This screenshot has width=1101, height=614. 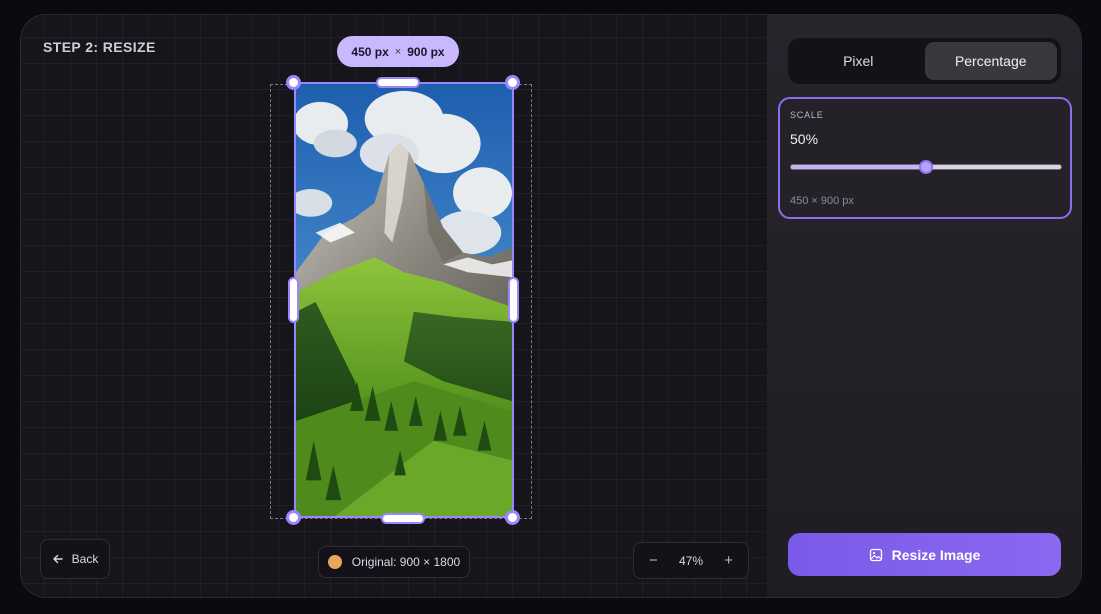 I want to click on scale-value: 50%, so click(x=804, y=139).